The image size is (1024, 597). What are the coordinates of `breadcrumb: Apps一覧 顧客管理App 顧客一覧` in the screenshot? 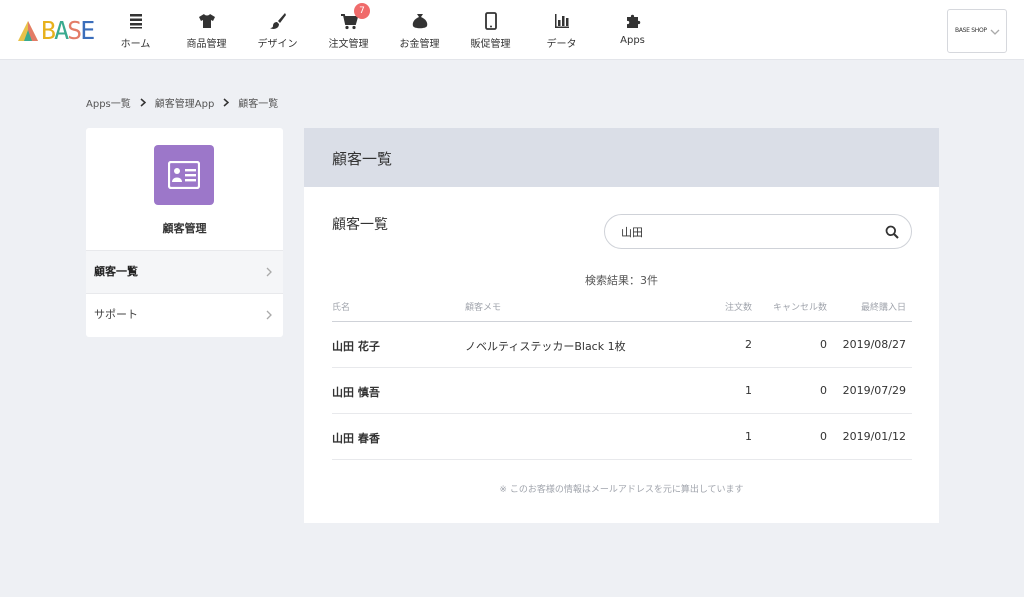 It's located at (182, 102).